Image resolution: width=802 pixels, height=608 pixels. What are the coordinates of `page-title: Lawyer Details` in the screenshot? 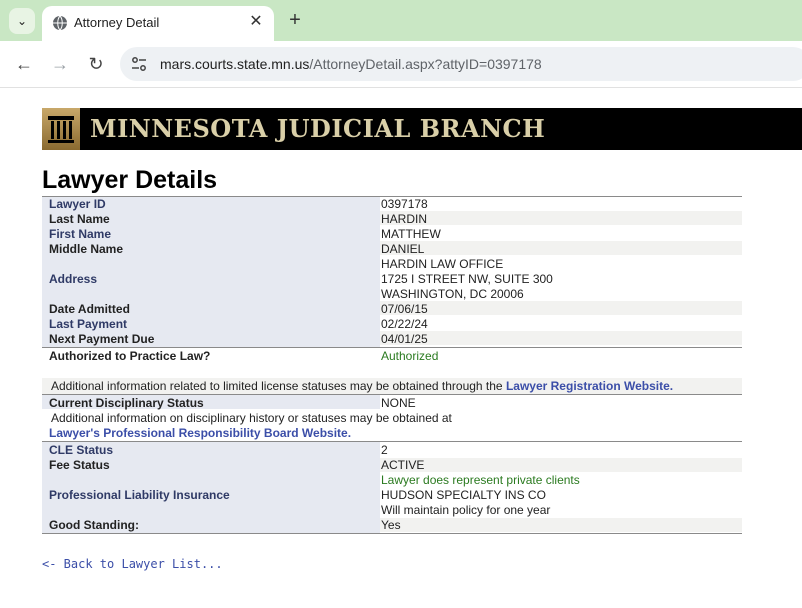 It's located at (130, 180).